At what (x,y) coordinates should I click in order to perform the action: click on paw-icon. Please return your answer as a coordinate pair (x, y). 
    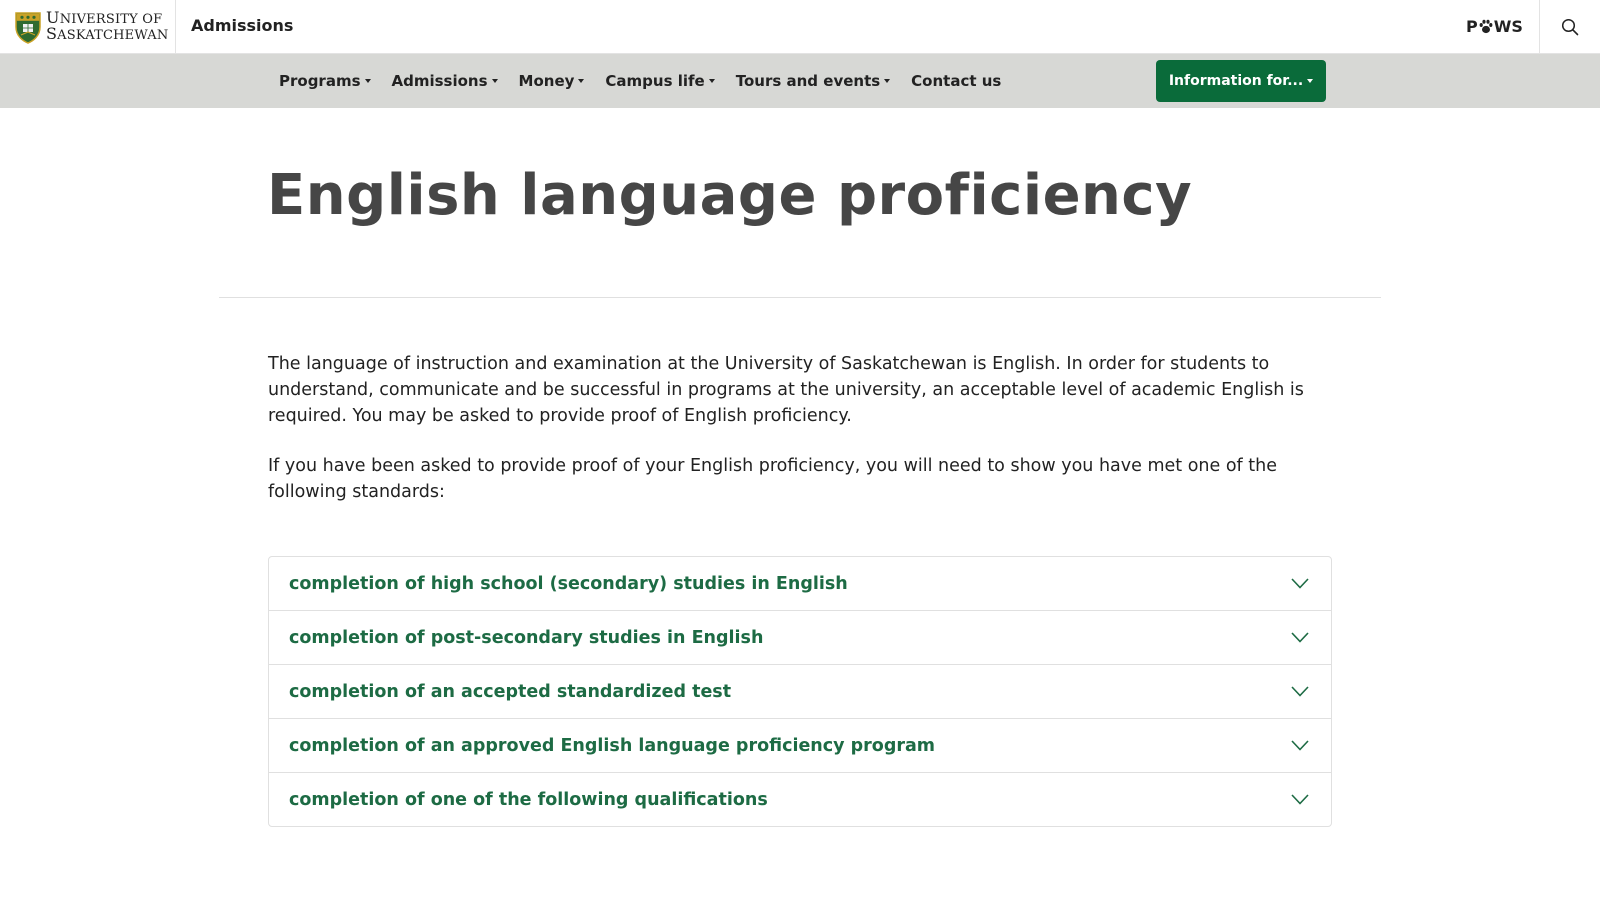
    Looking at the image, I should click on (1486, 26).